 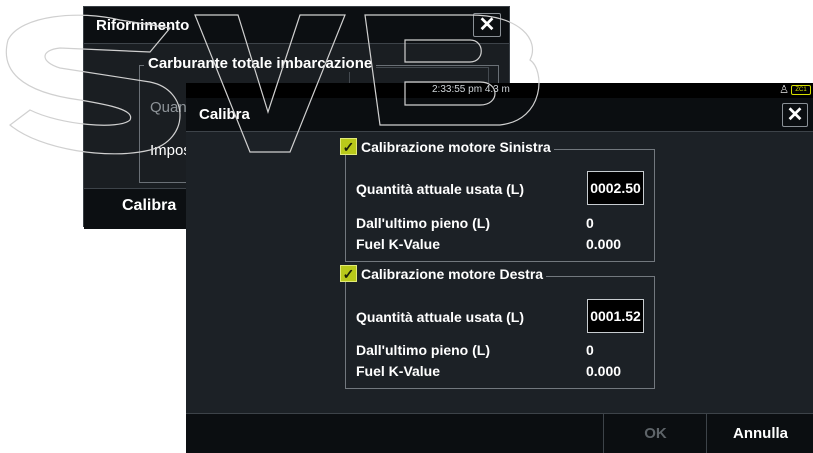 What do you see at coordinates (615, 188) in the screenshot?
I see `quantita-attuale-input-sinistra: 0002.50` at bounding box center [615, 188].